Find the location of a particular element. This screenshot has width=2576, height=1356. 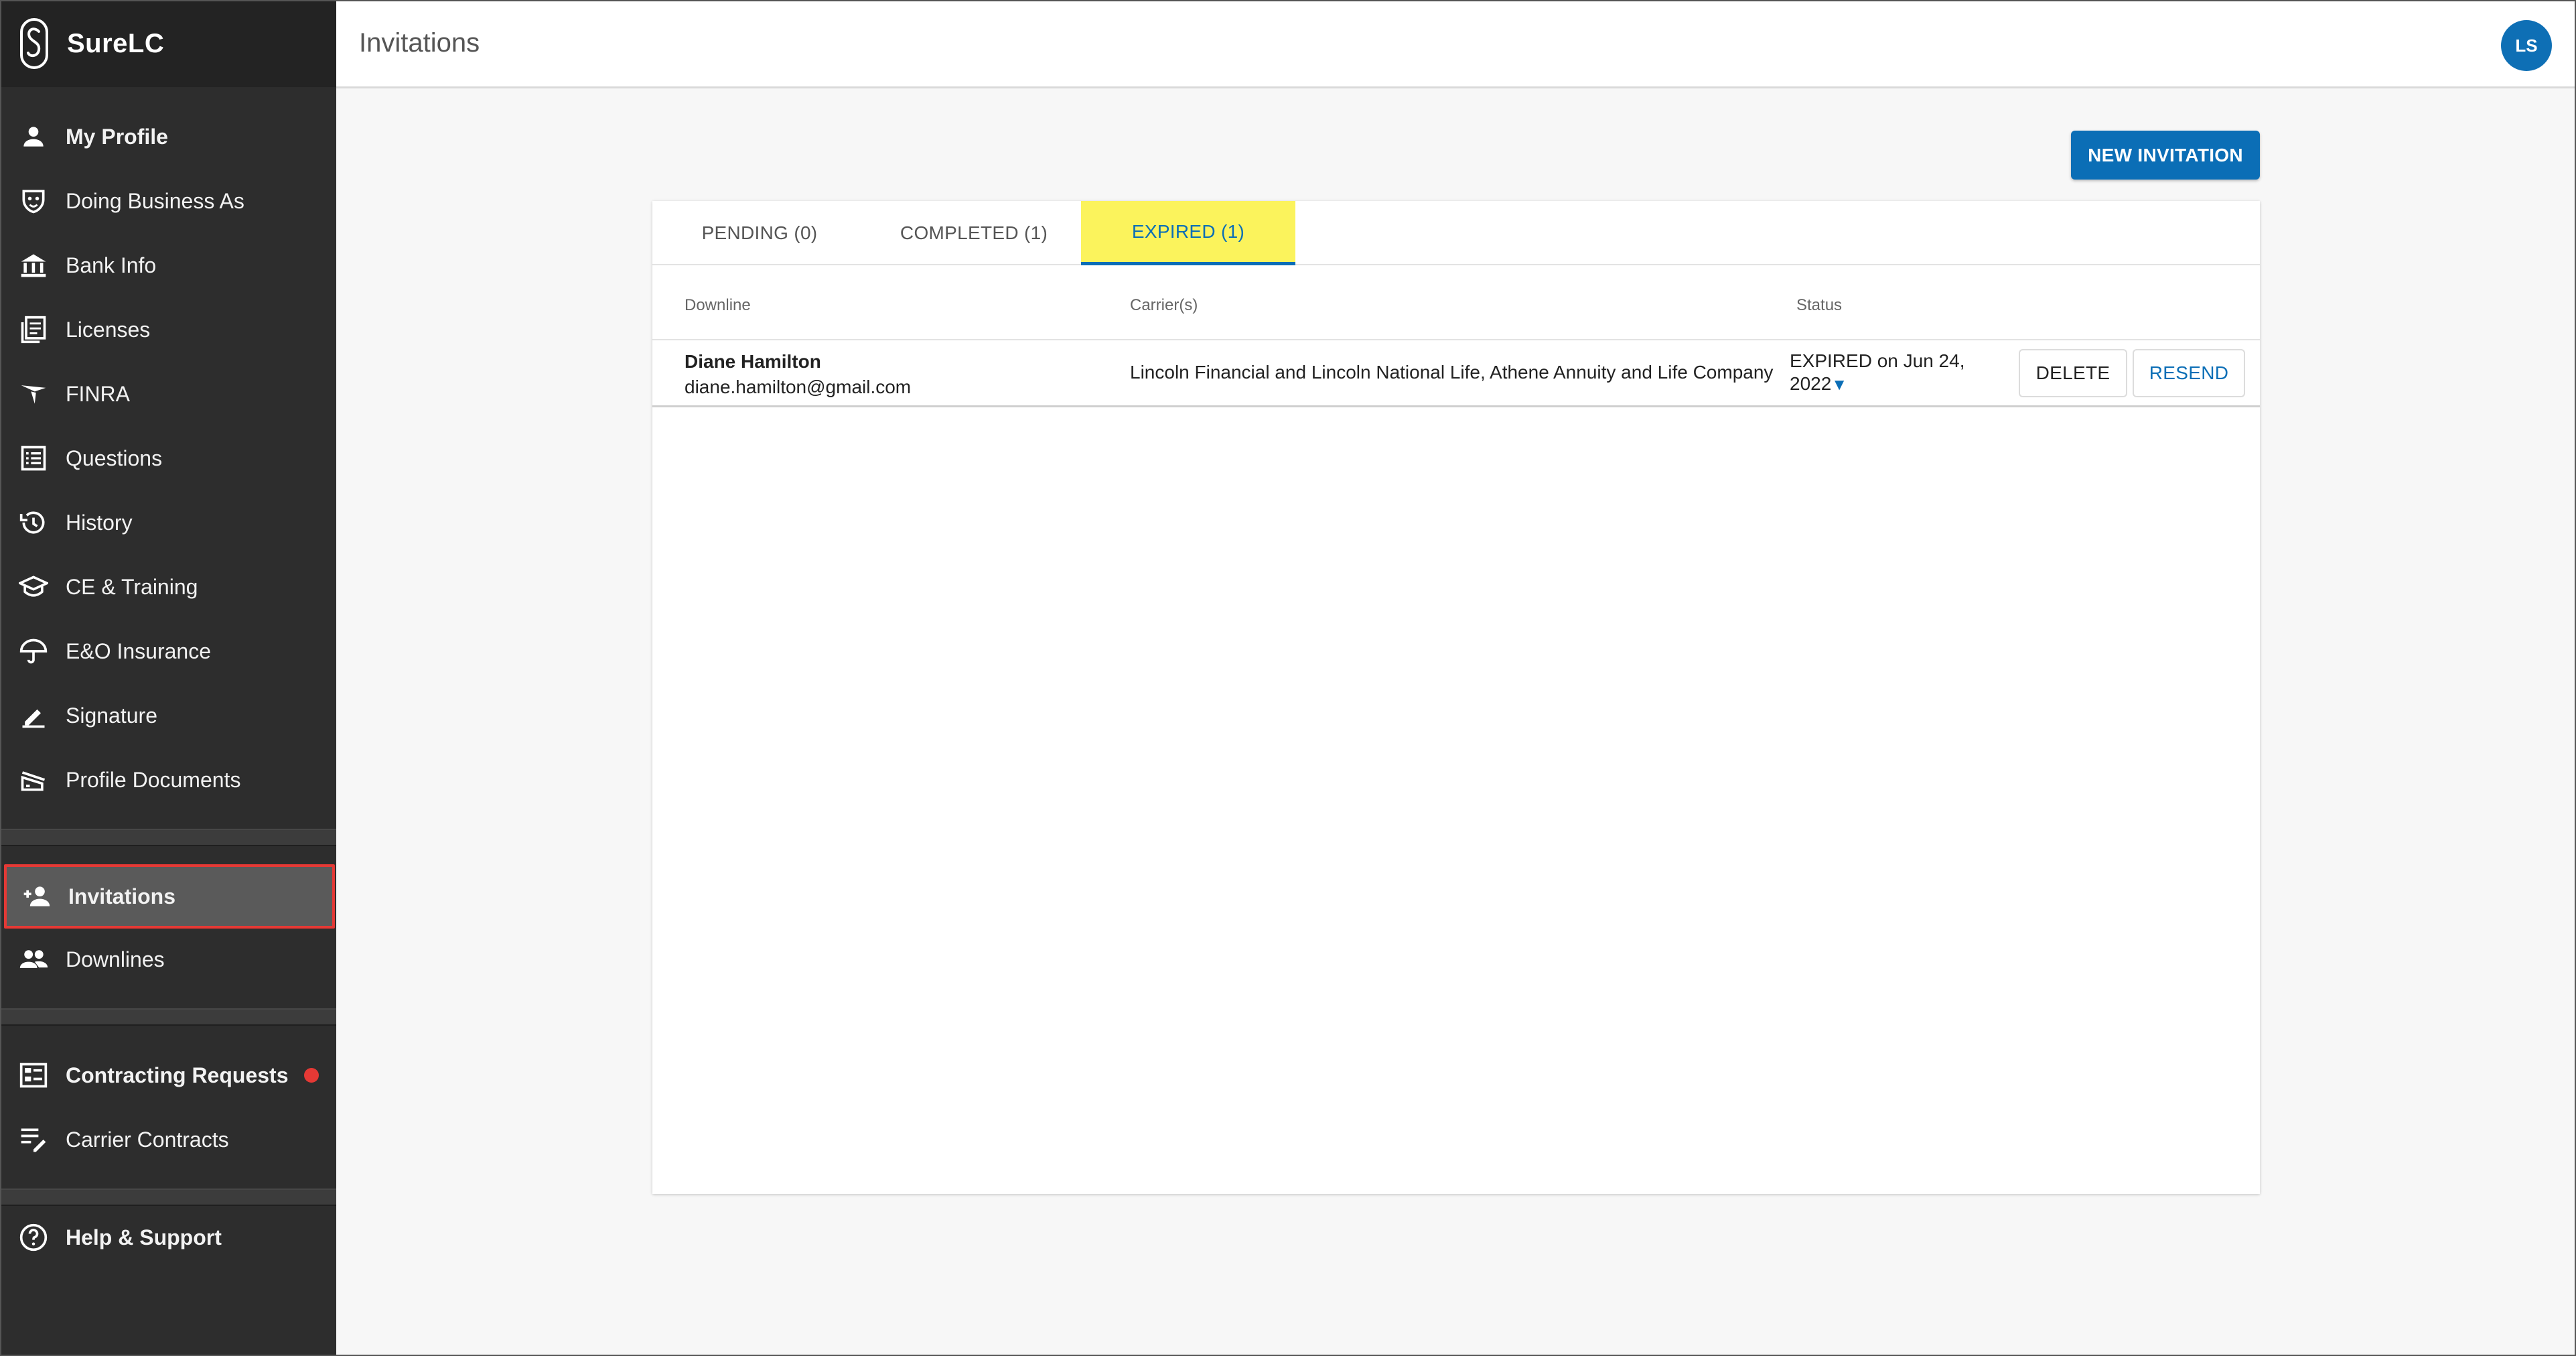

sidebar-item-my-profile: My Profile is located at coordinates (168, 137).